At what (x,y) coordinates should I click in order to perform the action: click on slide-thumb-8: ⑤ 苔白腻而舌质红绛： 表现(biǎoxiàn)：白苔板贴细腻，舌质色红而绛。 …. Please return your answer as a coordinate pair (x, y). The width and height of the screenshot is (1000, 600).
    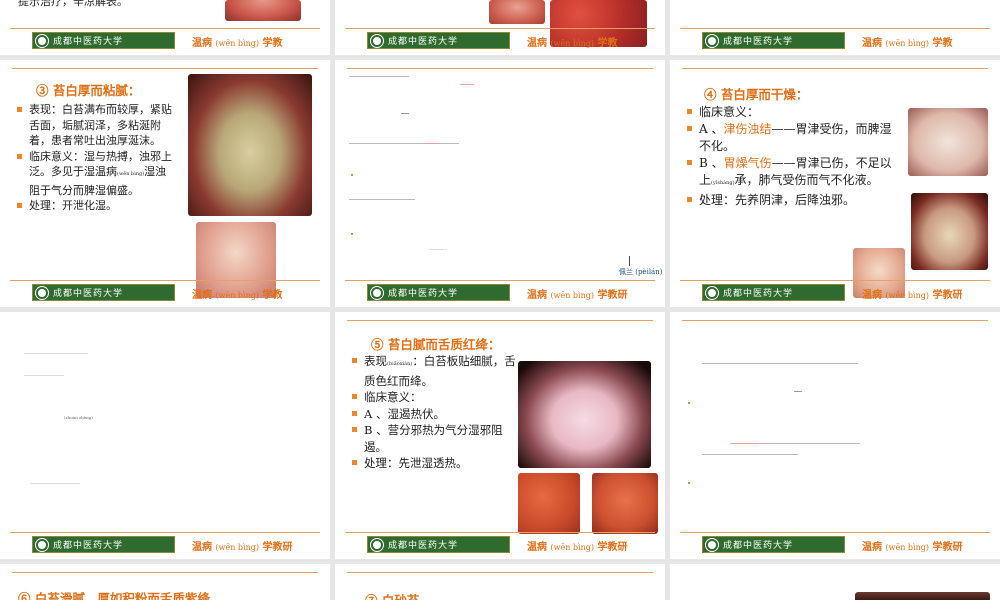
    Looking at the image, I should click on (500, 435).